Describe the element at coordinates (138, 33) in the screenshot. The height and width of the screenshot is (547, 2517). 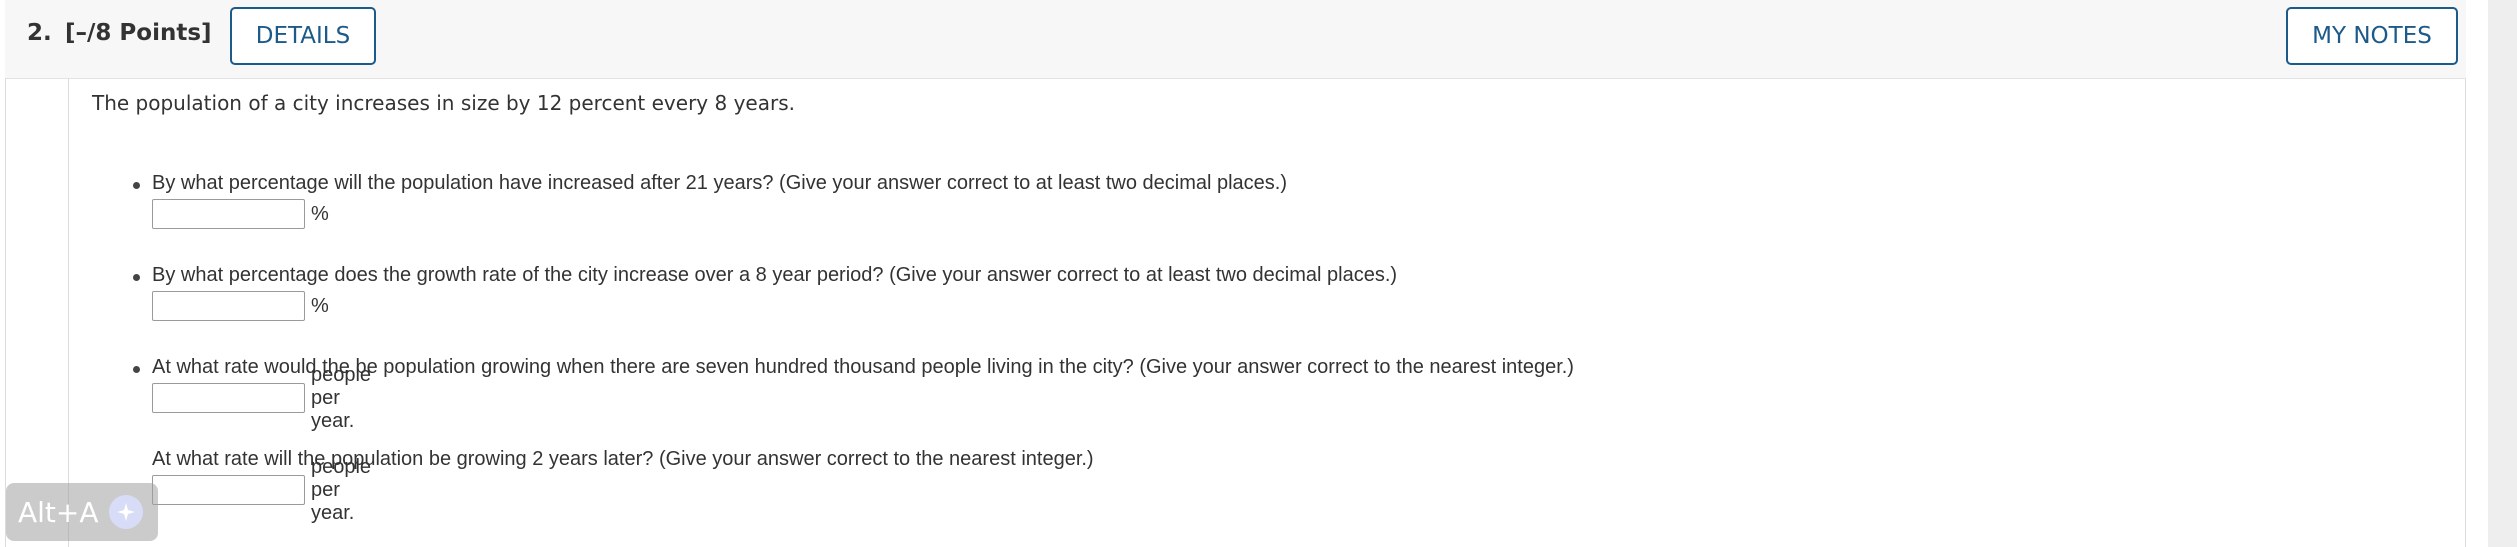
I see `question-points: [–/8 Points]` at that location.